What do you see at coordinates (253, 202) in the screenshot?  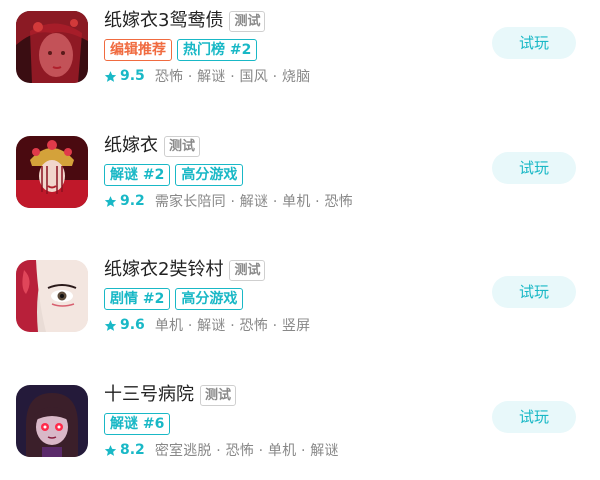 I see `genre-keywords: 需家长陪同 · 解谜 · 单机 · 恐怖` at bounding box center [253, 202].